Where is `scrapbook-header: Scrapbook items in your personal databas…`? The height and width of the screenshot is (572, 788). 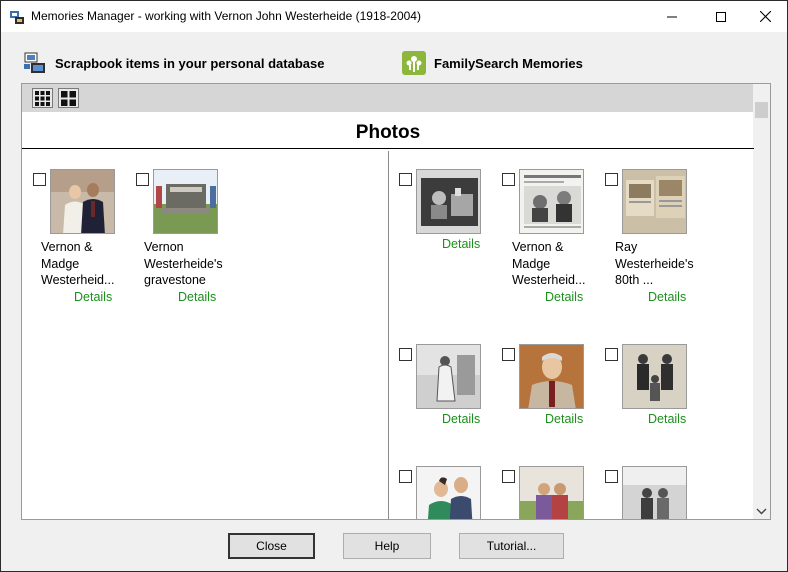
scrapbook-header: Scrapbook items in your personal databas… is located at coordinates (173, 63).